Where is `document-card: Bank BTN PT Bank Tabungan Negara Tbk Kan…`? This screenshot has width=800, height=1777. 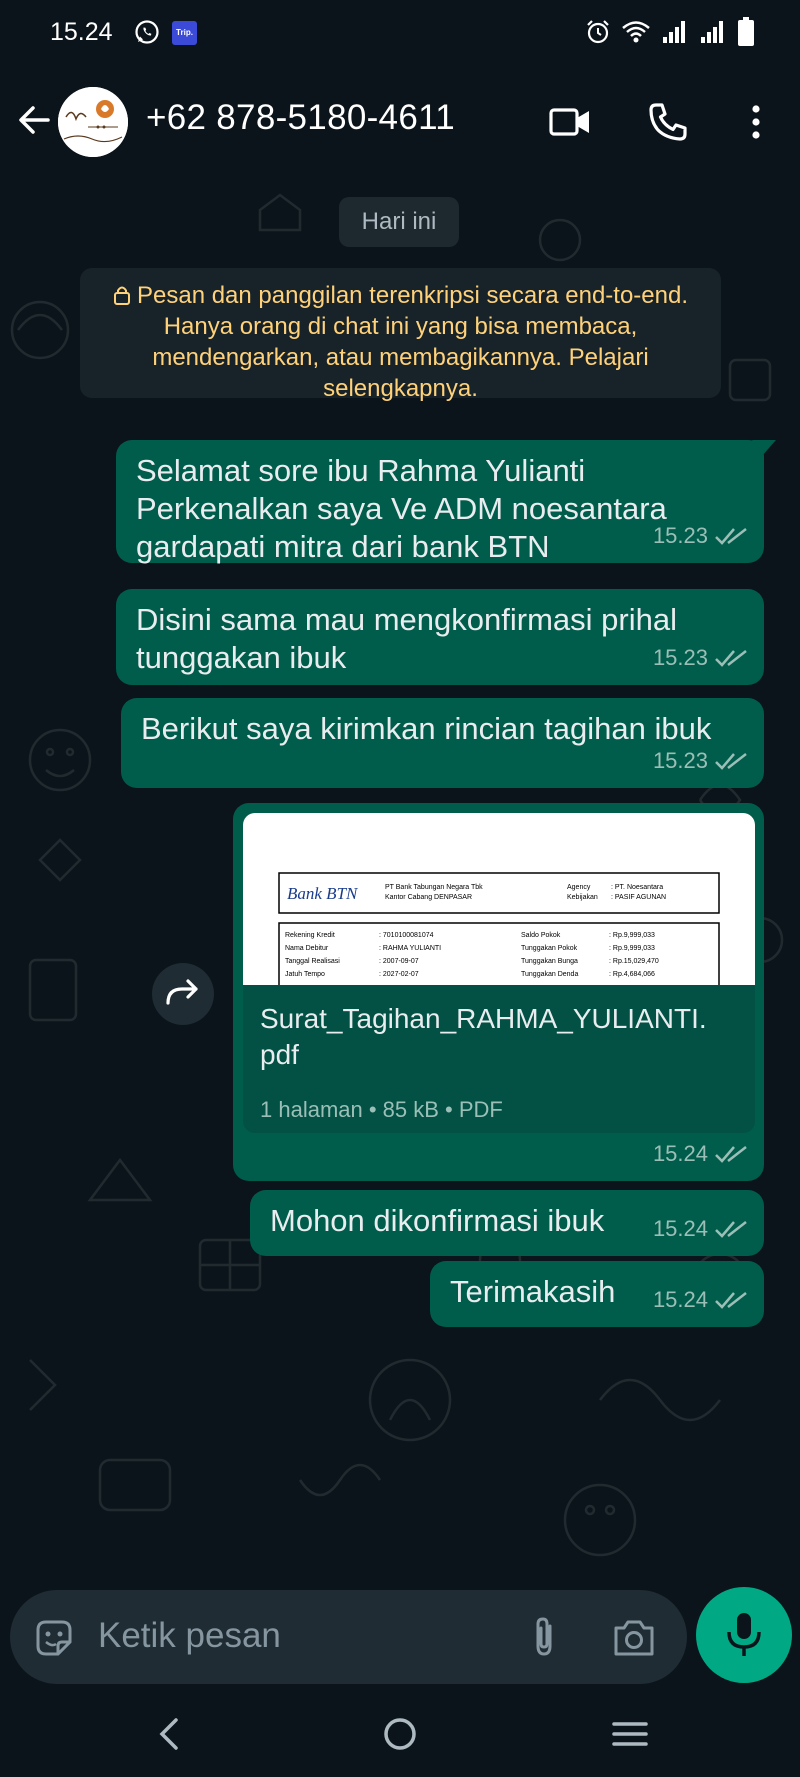
document-card: Bank BTN PT Bank Tabungan Negara Tbk Kan… is located at coordinates (499, 973).